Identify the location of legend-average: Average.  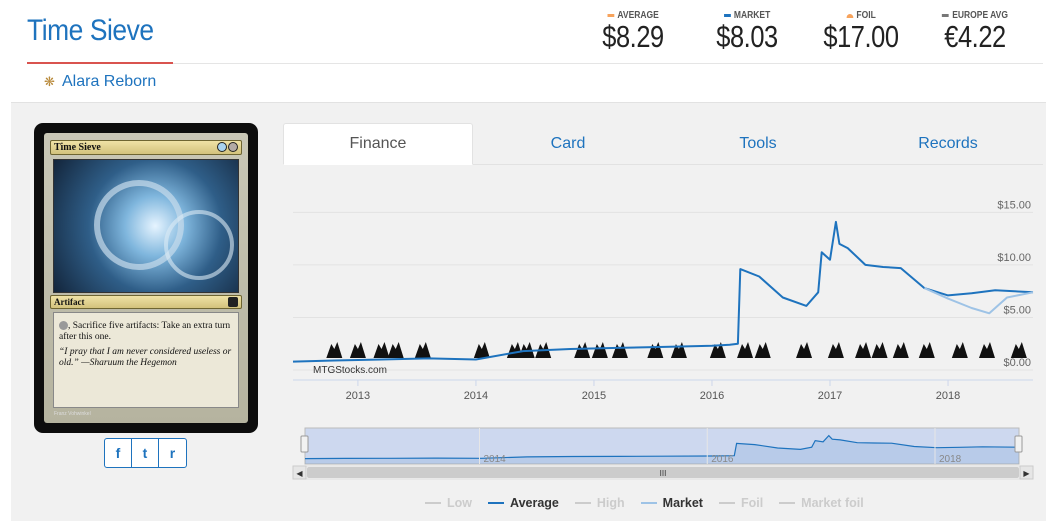
(523, 503).